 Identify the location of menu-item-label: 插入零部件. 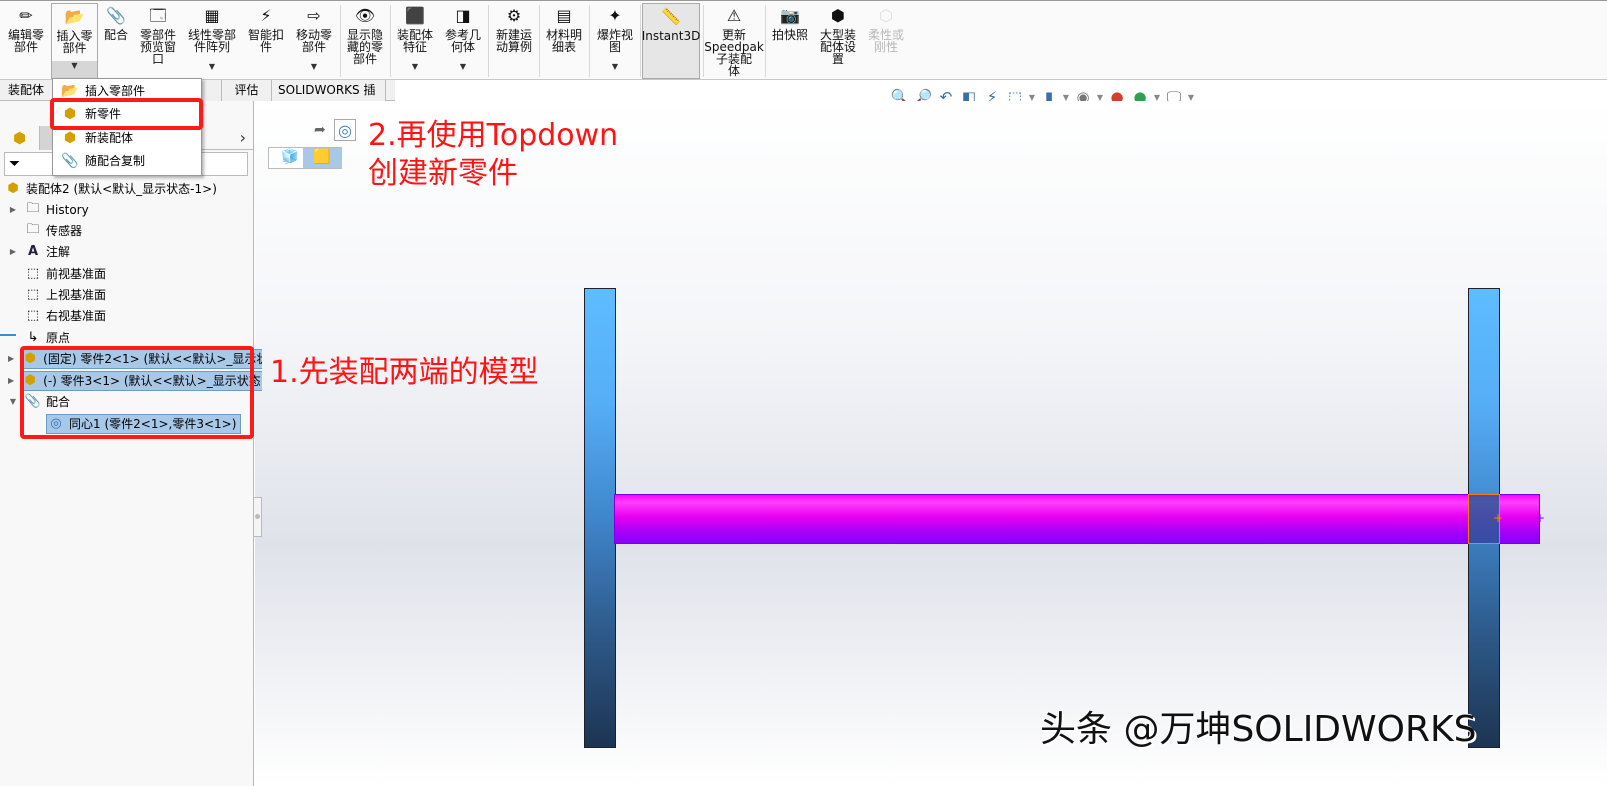
(115, 91).